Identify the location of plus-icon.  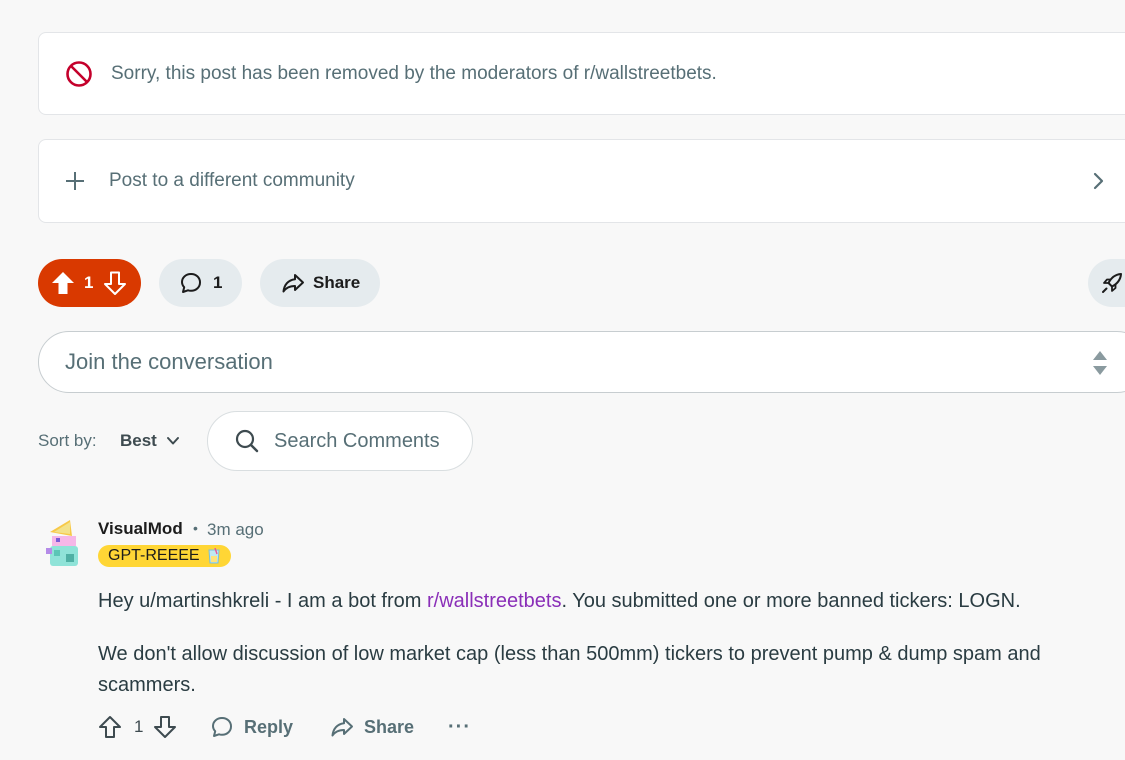
(75, 181).